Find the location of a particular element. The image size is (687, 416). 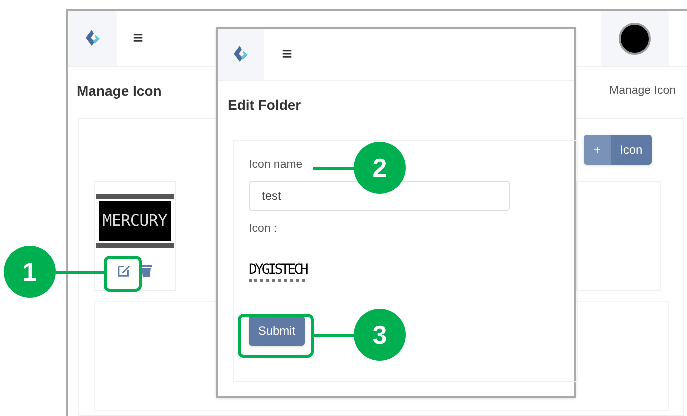

add-icon-button: + Icon is located at coordinates (618, 150).